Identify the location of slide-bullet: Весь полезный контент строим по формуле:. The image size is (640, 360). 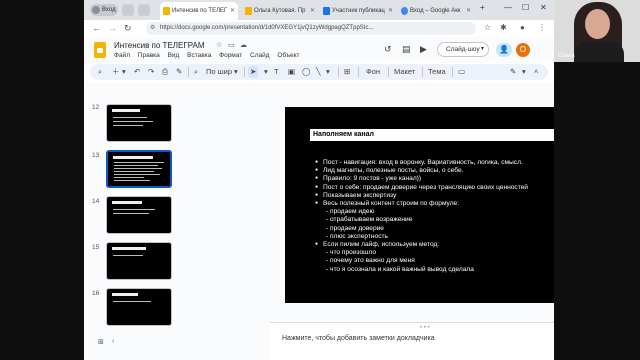
(434, 204).